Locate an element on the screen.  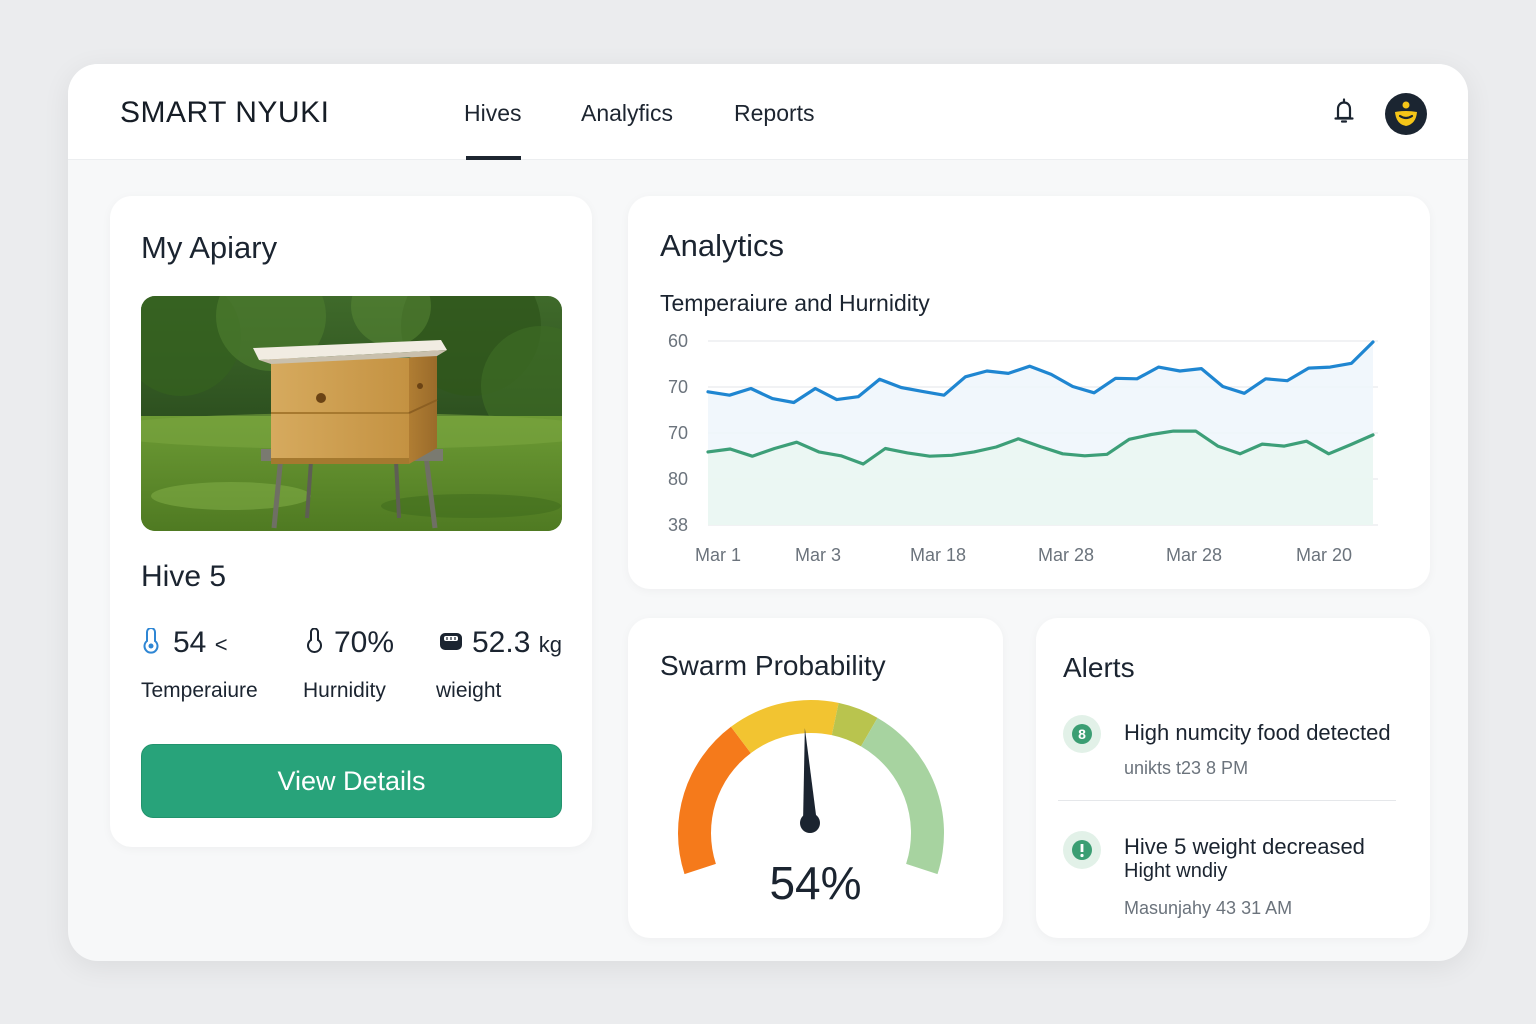
avatar-bee-icon is located at coordinates (1406, 113).